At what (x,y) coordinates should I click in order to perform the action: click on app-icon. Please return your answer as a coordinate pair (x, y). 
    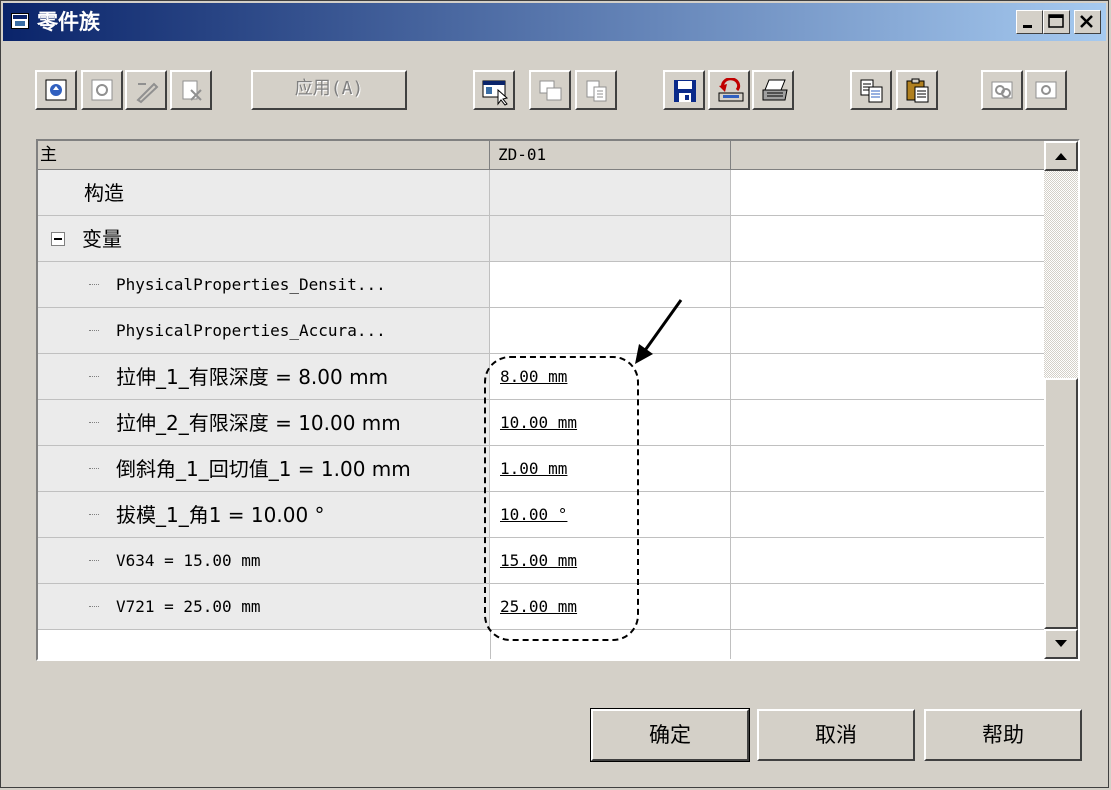
    Looking at the image, I should click on (20, 21).